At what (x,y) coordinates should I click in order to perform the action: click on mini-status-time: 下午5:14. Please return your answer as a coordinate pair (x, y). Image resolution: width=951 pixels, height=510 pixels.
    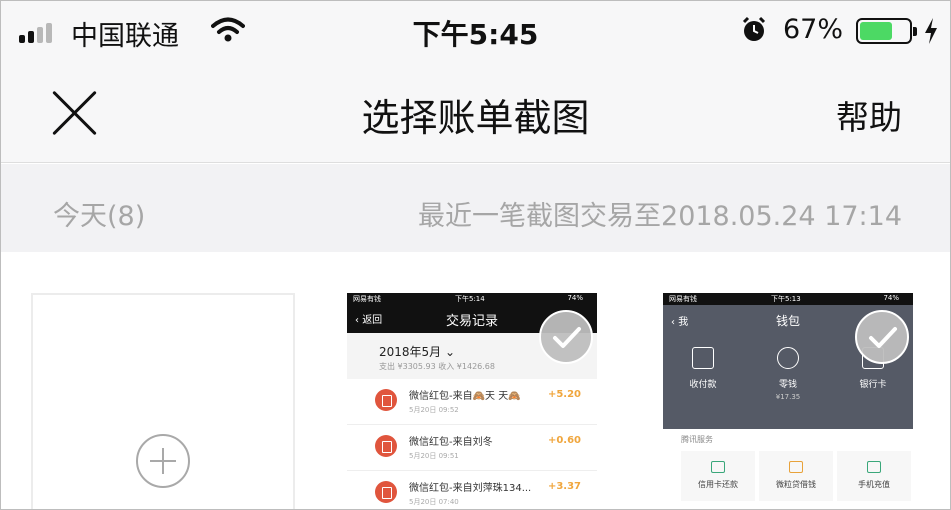
    Looking at the image, I should click on (470, 299).